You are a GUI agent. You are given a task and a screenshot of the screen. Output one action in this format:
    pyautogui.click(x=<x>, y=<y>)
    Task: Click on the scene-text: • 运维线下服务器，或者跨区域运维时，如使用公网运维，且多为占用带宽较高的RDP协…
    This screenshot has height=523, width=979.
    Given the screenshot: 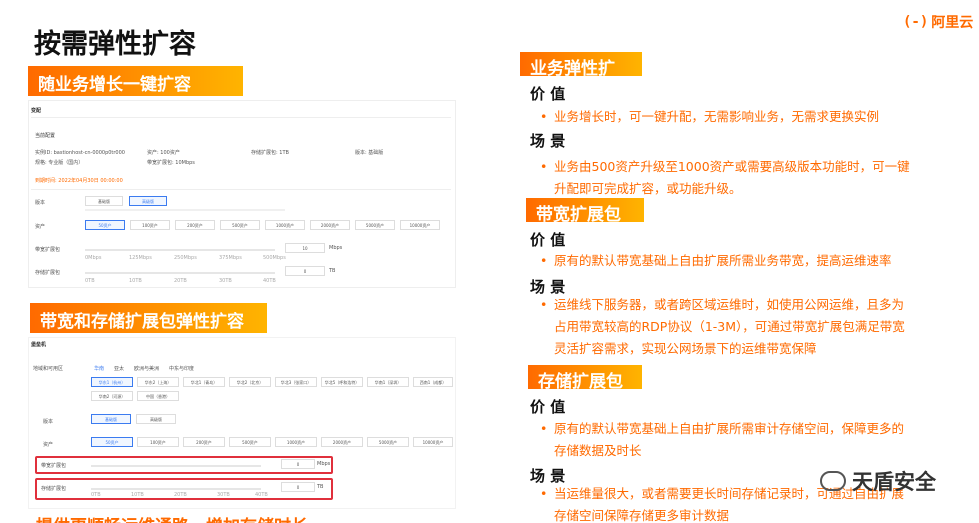 What is the action you would take?
    pyautogui.click(x=722, y=326)
    